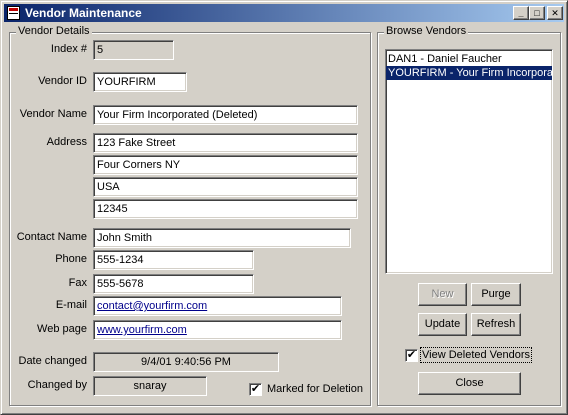 The image size is (568, 415). Describe the element at coordinates (442, 324) in the screenshot. I see `update-button: Update` at that location.